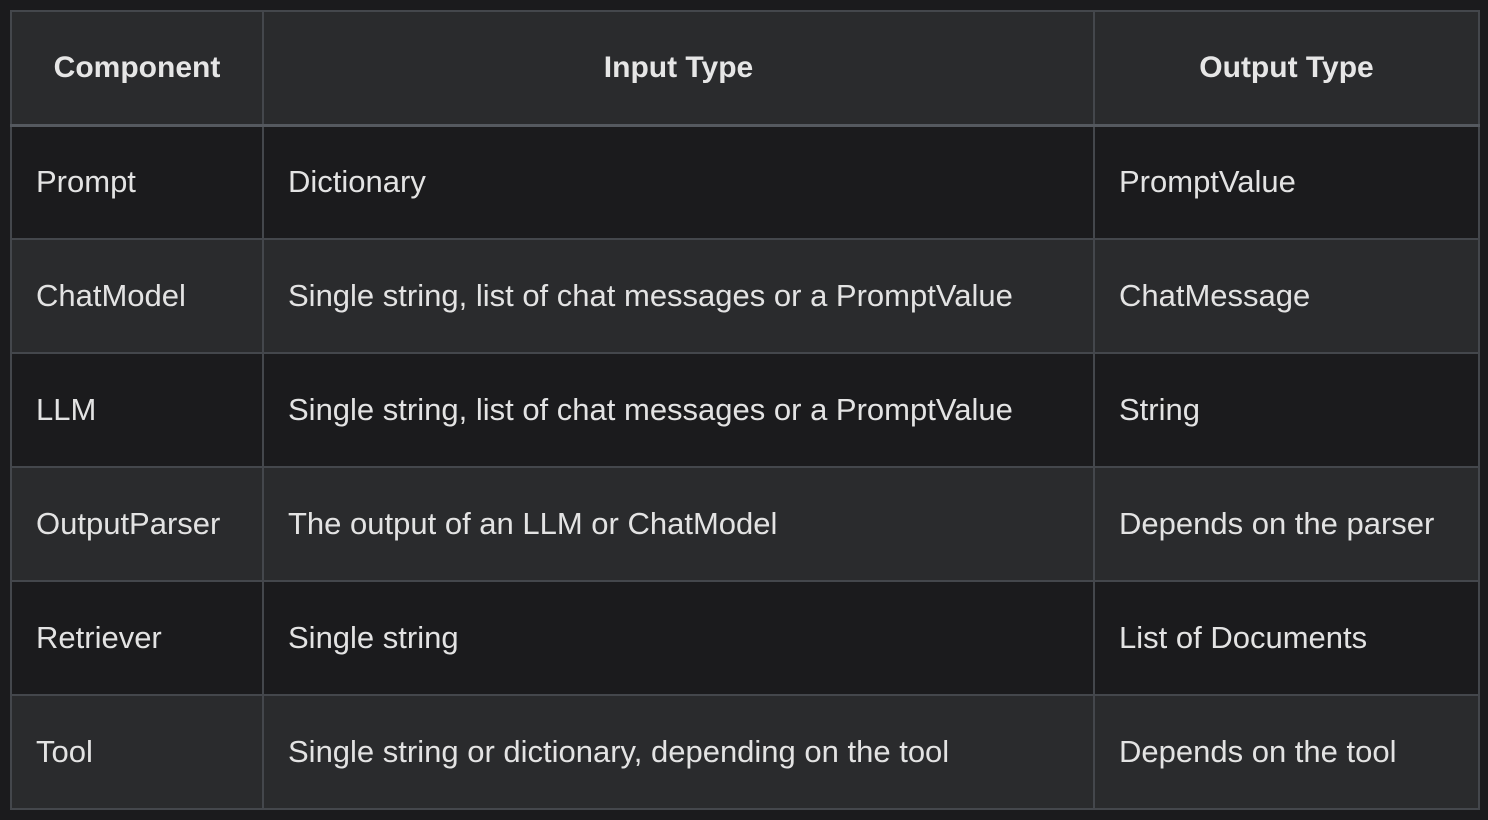  I want to click on cell-input-type: The output of an LLM or ChatModel, so click(678, 524).